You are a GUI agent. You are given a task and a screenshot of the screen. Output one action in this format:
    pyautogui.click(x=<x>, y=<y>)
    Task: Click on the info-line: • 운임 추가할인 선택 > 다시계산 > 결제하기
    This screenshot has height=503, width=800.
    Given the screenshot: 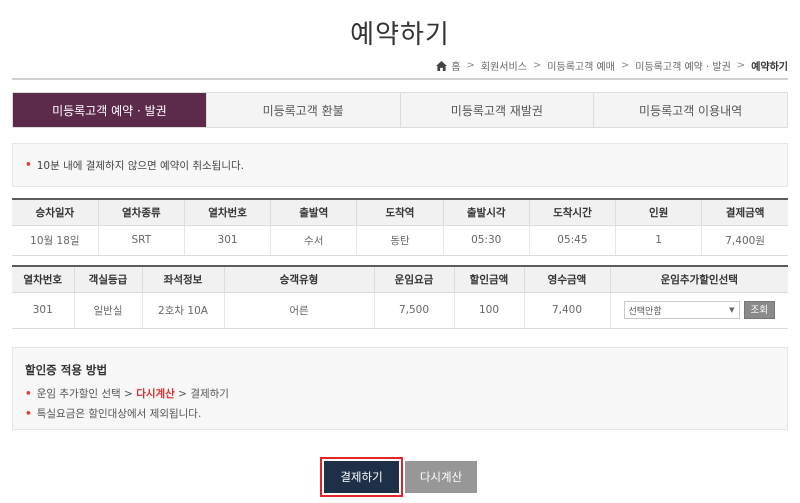 What is the action you would take?
    pyautogui.click(x=400, y=393)
    